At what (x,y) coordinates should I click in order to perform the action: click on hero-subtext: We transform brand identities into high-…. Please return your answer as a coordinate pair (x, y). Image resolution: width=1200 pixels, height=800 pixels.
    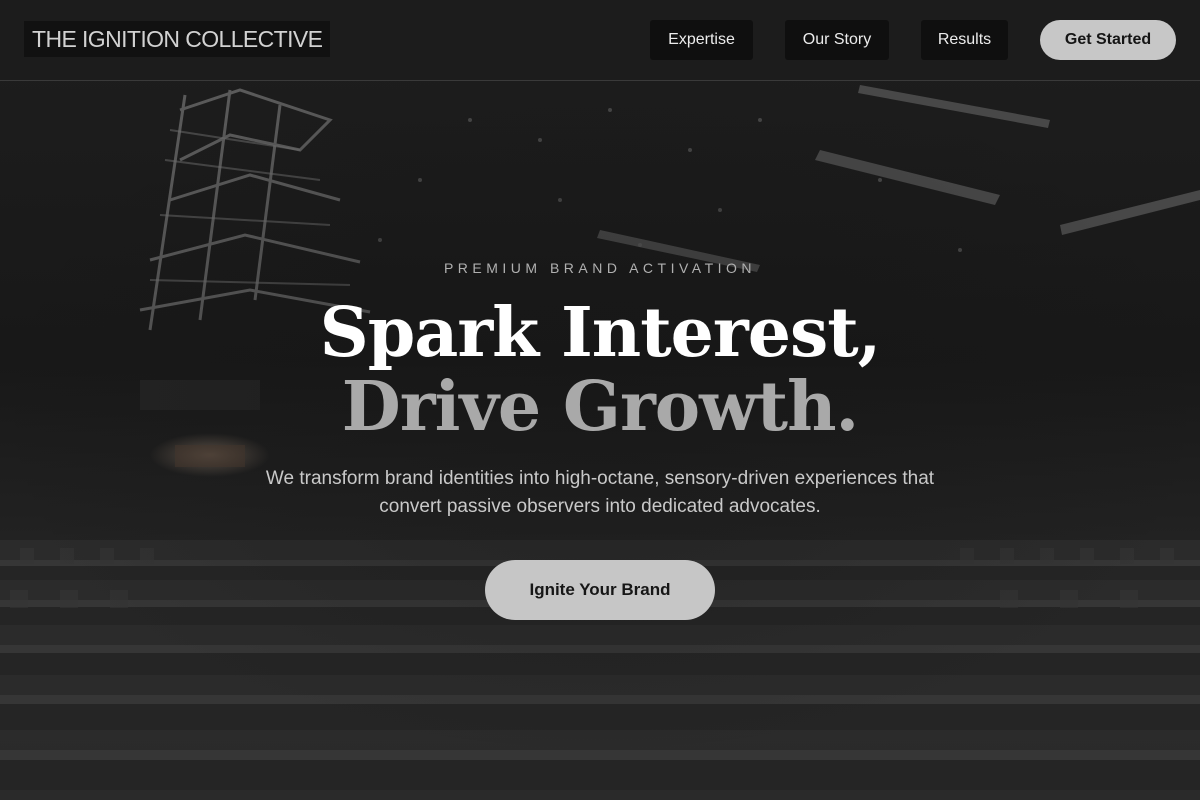
    Looking at the image, I should click on (600, 492).